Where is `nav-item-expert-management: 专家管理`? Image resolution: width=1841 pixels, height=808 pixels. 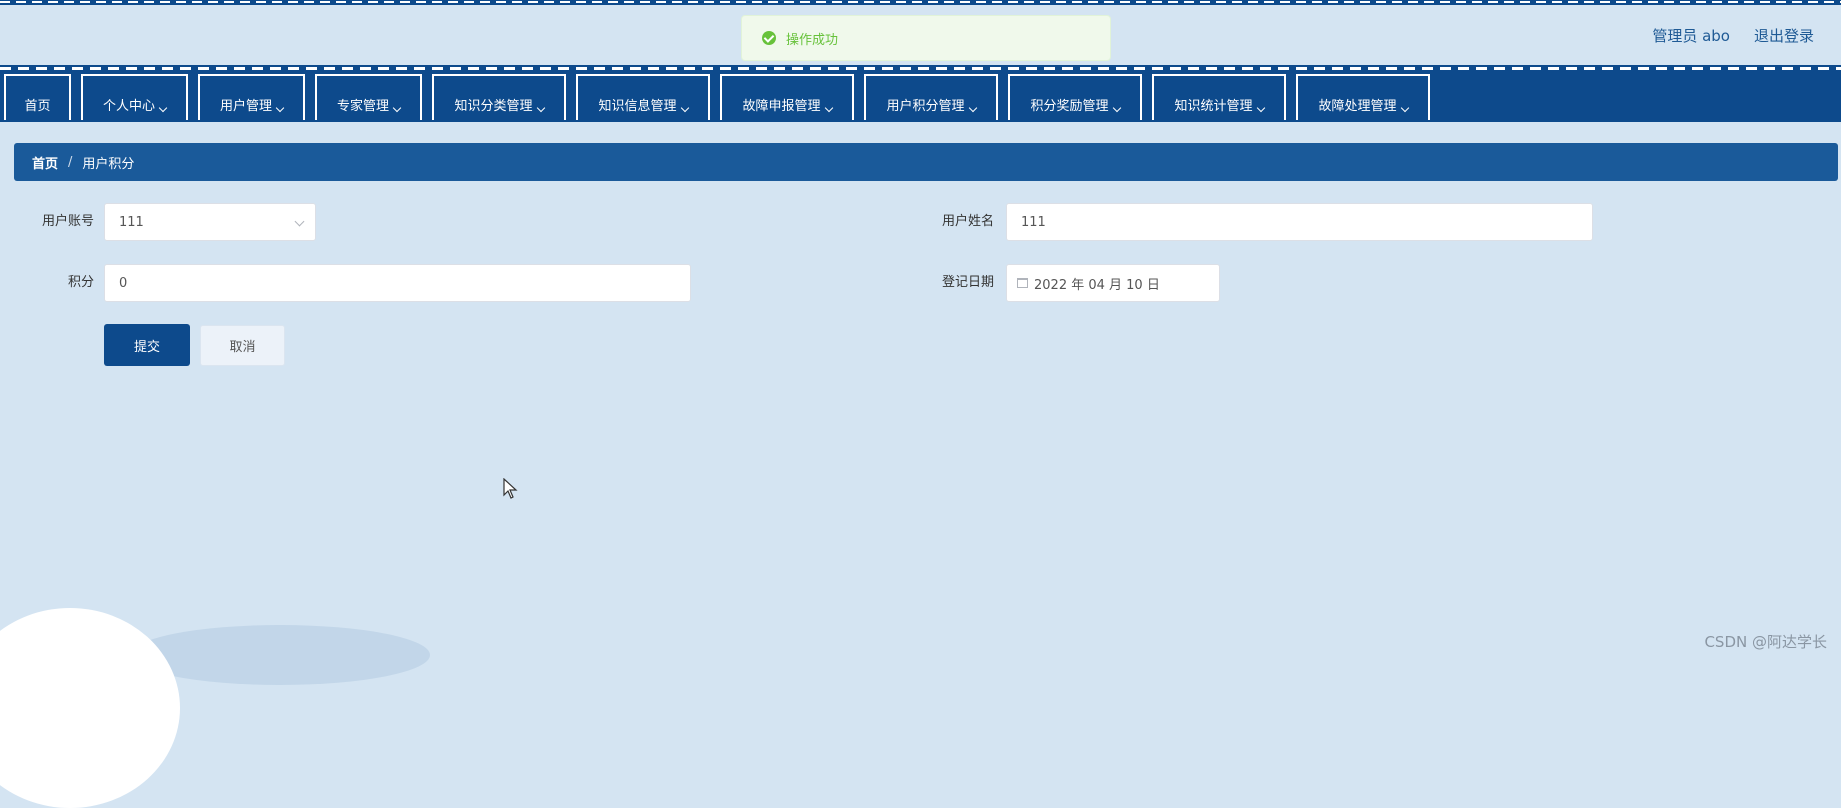 nav-item-expert-management: 专家管理 is located at coordinates (368, 97).